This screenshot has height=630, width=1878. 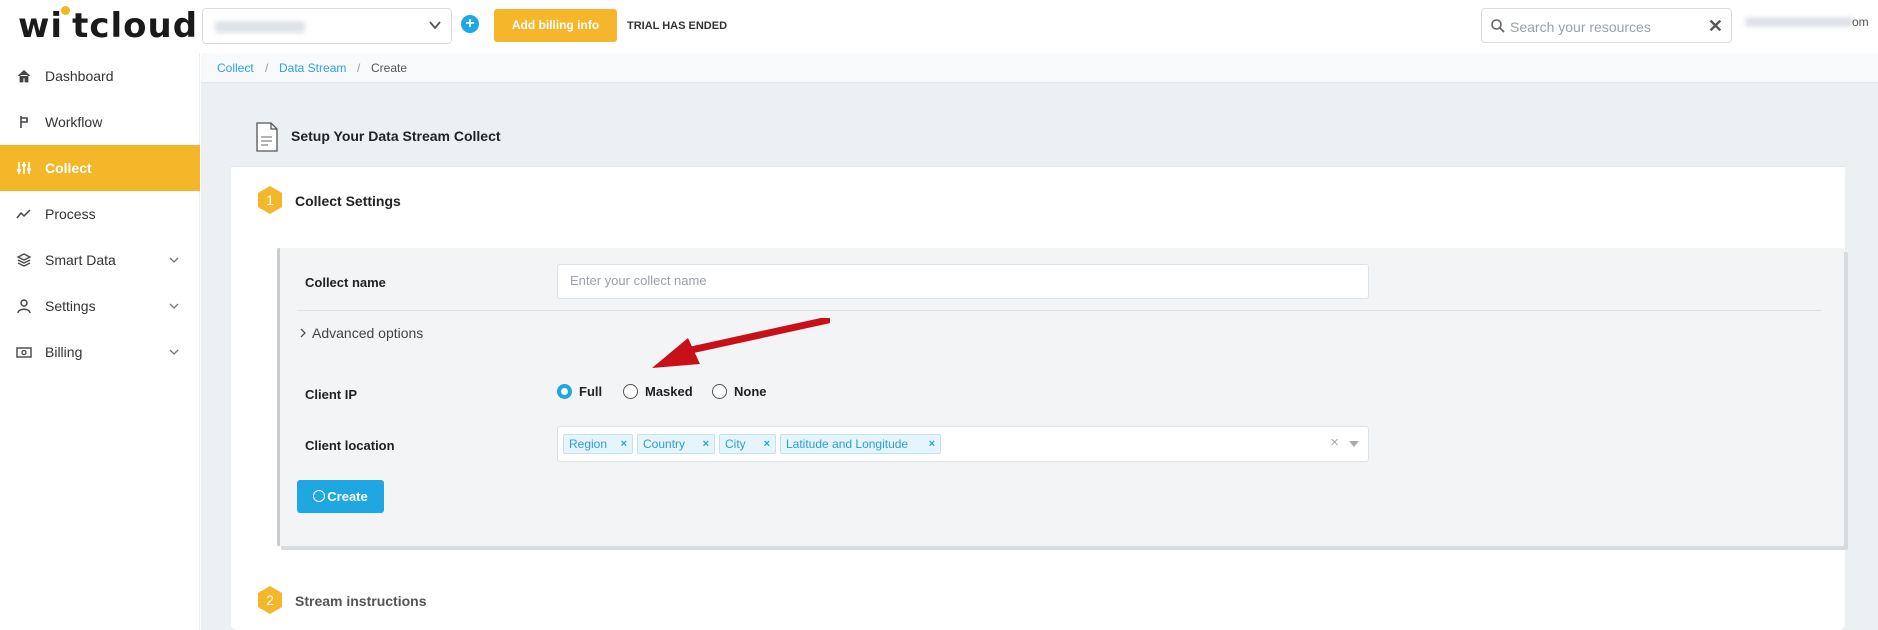 I want to click on search-input: Search your resources, so click(x=1580, y=27).